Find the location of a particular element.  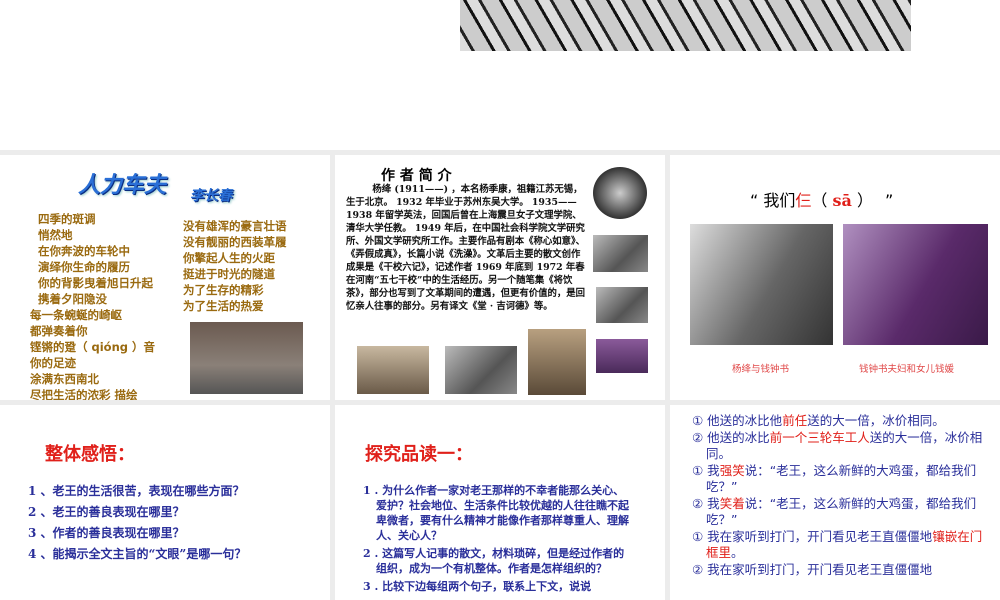

sentence-text: ① 我在家听到打门，开门看见老王直僵僵地 is located at coordinates (812, 536).